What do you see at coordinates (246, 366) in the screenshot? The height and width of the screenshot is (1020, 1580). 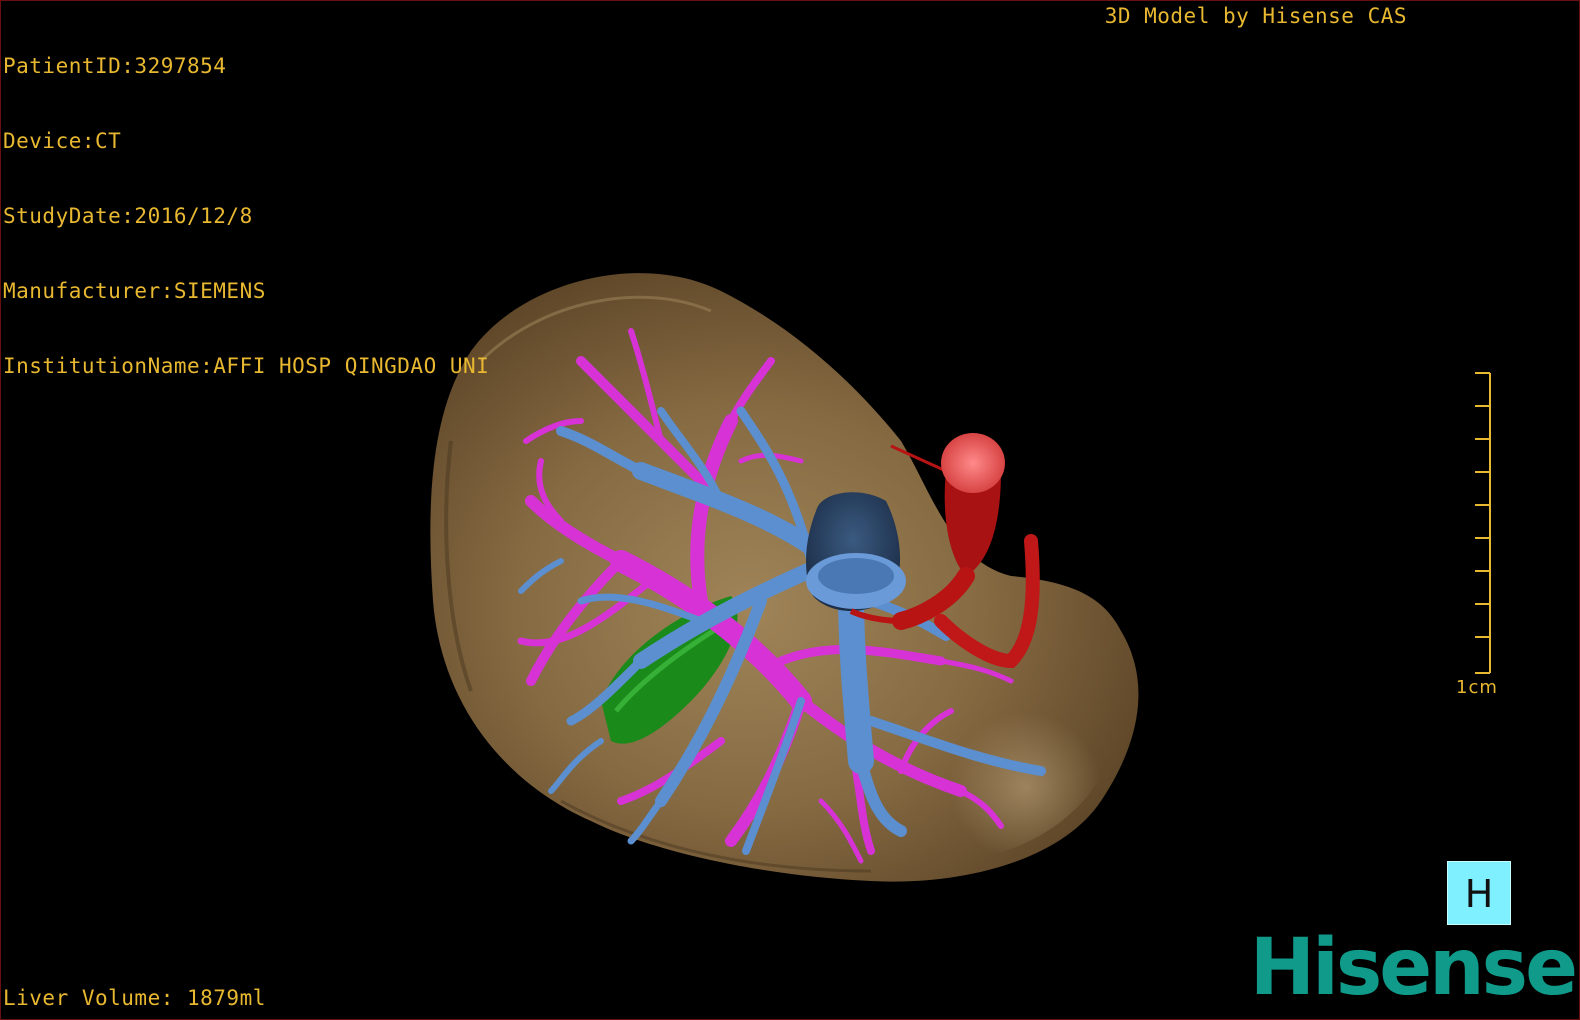 I see `institution-name-text: InstitutionName:AFFI HOSP QINGDAO UNI` at bounding box center [246, 366].